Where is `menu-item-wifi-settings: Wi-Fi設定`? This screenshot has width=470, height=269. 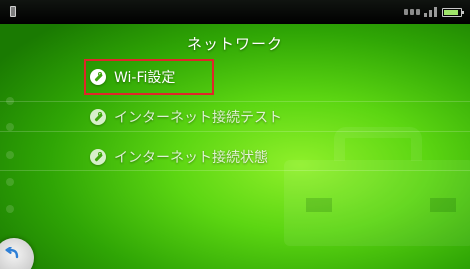
menu-item-wifi-settings: Wi-Fi設定 is located at coordinates (149, 77).